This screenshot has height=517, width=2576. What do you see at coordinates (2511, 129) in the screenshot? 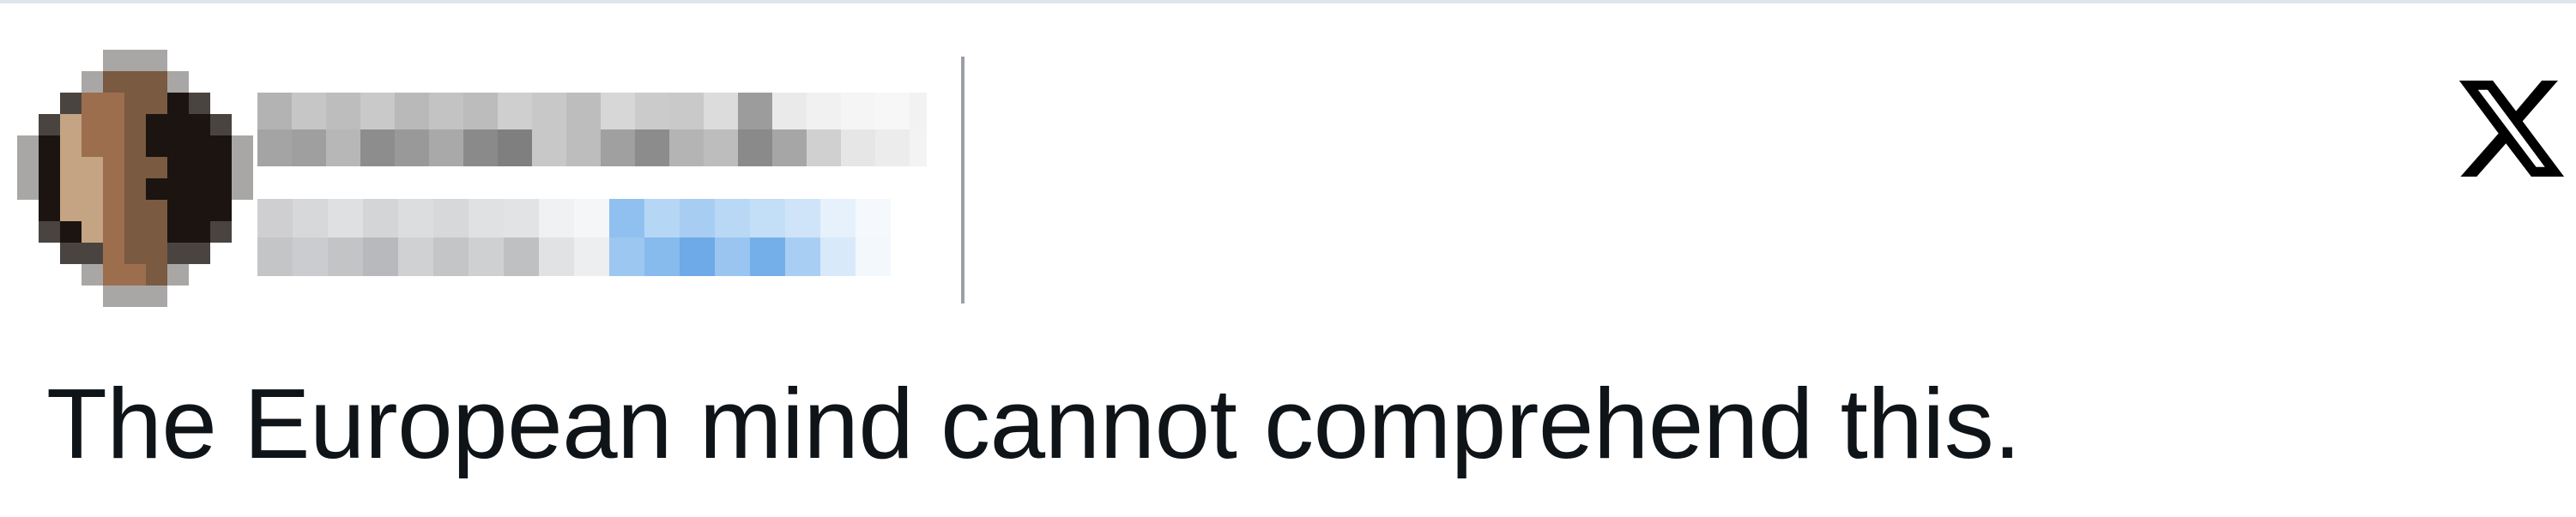
I see `x-logo-icon` at bounding box center [2511, 129].